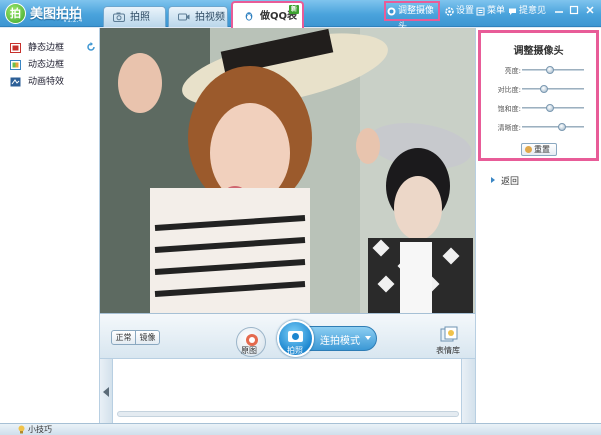 This screenshot has height=435, width=601. Describe the element at coordinates (510, 182) in the screenshot. I see `back-label: 返回` at that location.